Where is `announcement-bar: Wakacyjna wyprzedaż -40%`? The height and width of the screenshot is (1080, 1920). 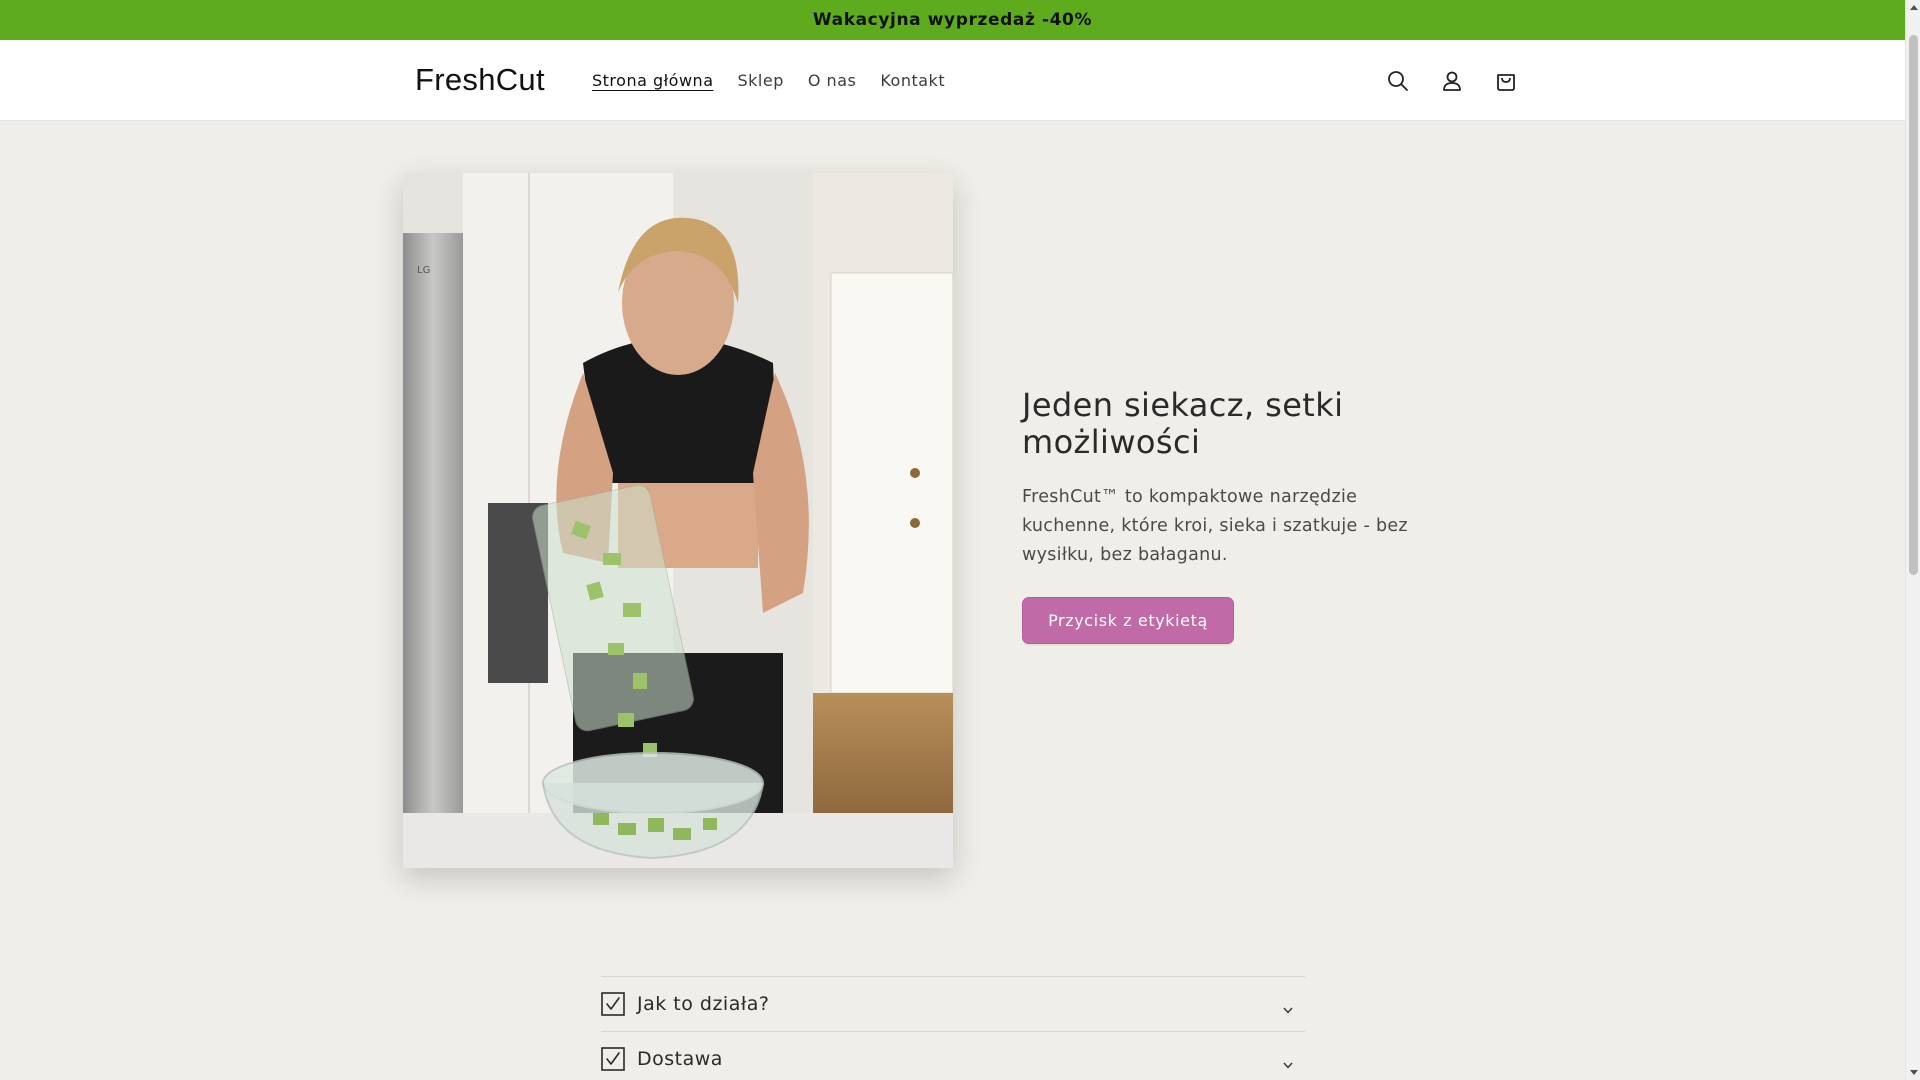
announcement-bar: Wakacyjna wyprzedaż -40% is located at coordinates (952, 20).